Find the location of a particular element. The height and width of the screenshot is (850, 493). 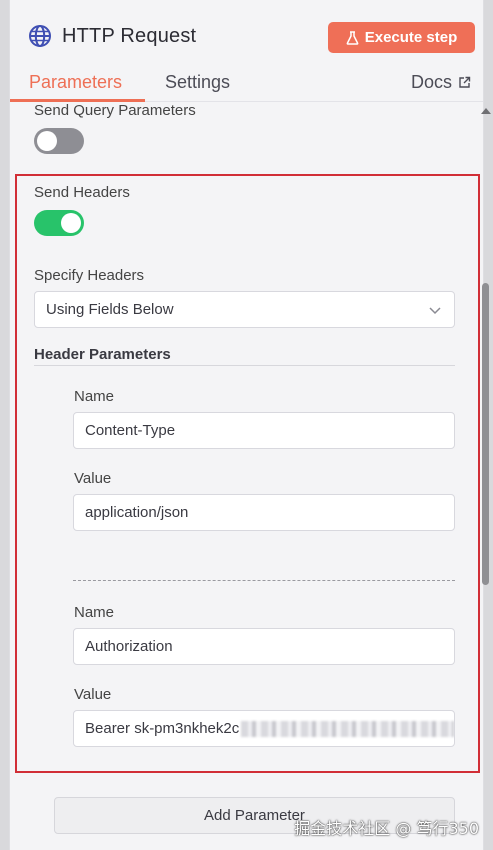

param-2-value-label: Value is located at coordinates (93, 694).